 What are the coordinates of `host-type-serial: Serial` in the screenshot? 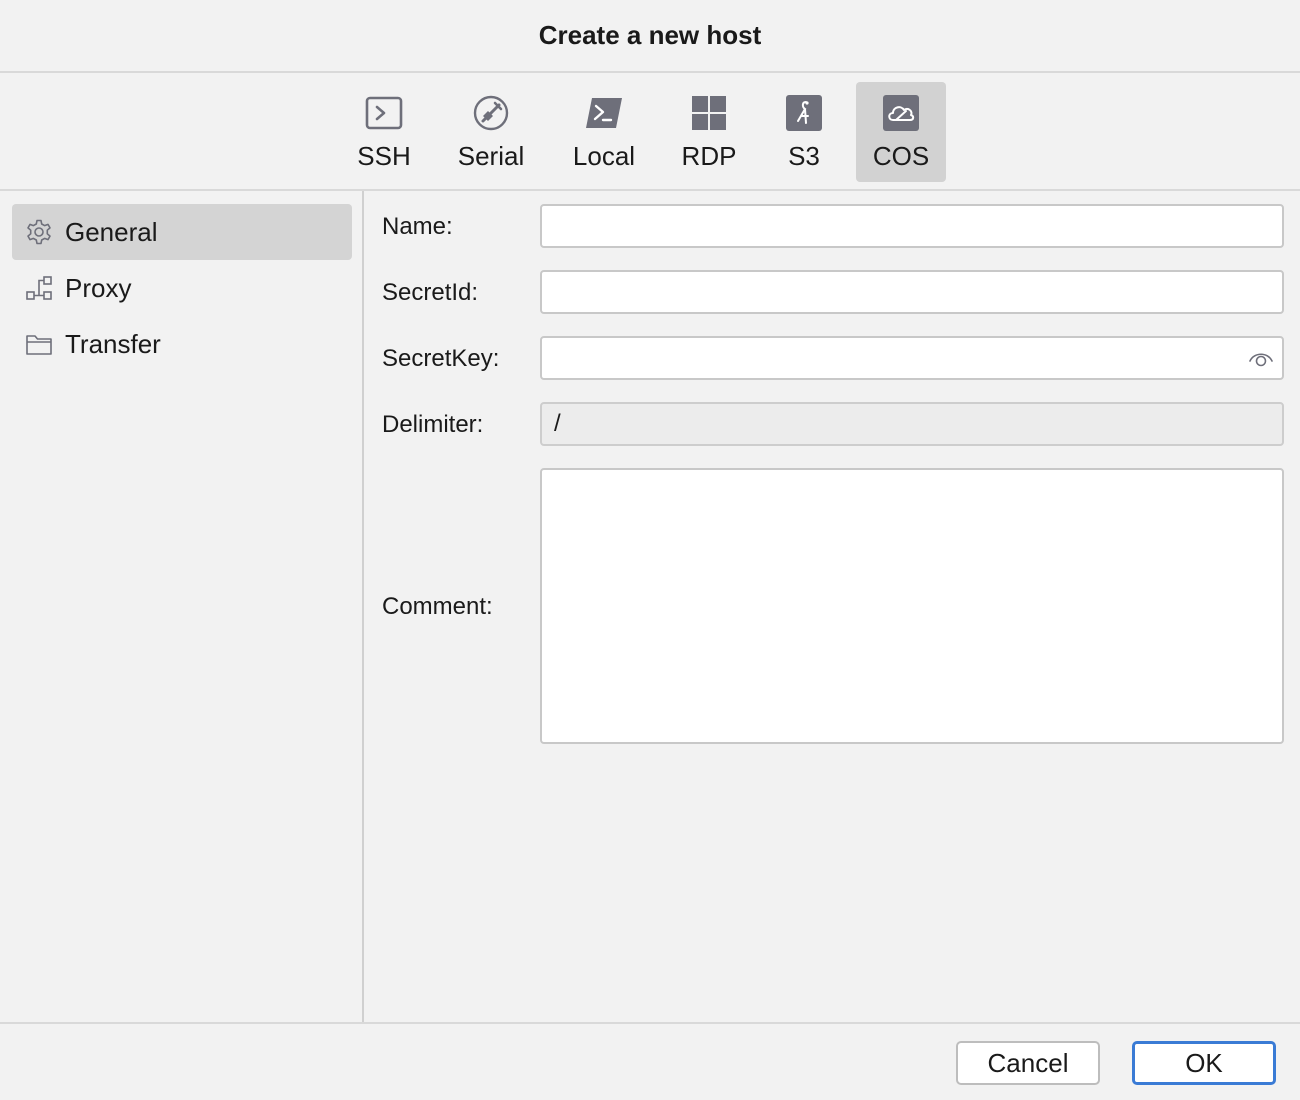 It's located at (491, 132).